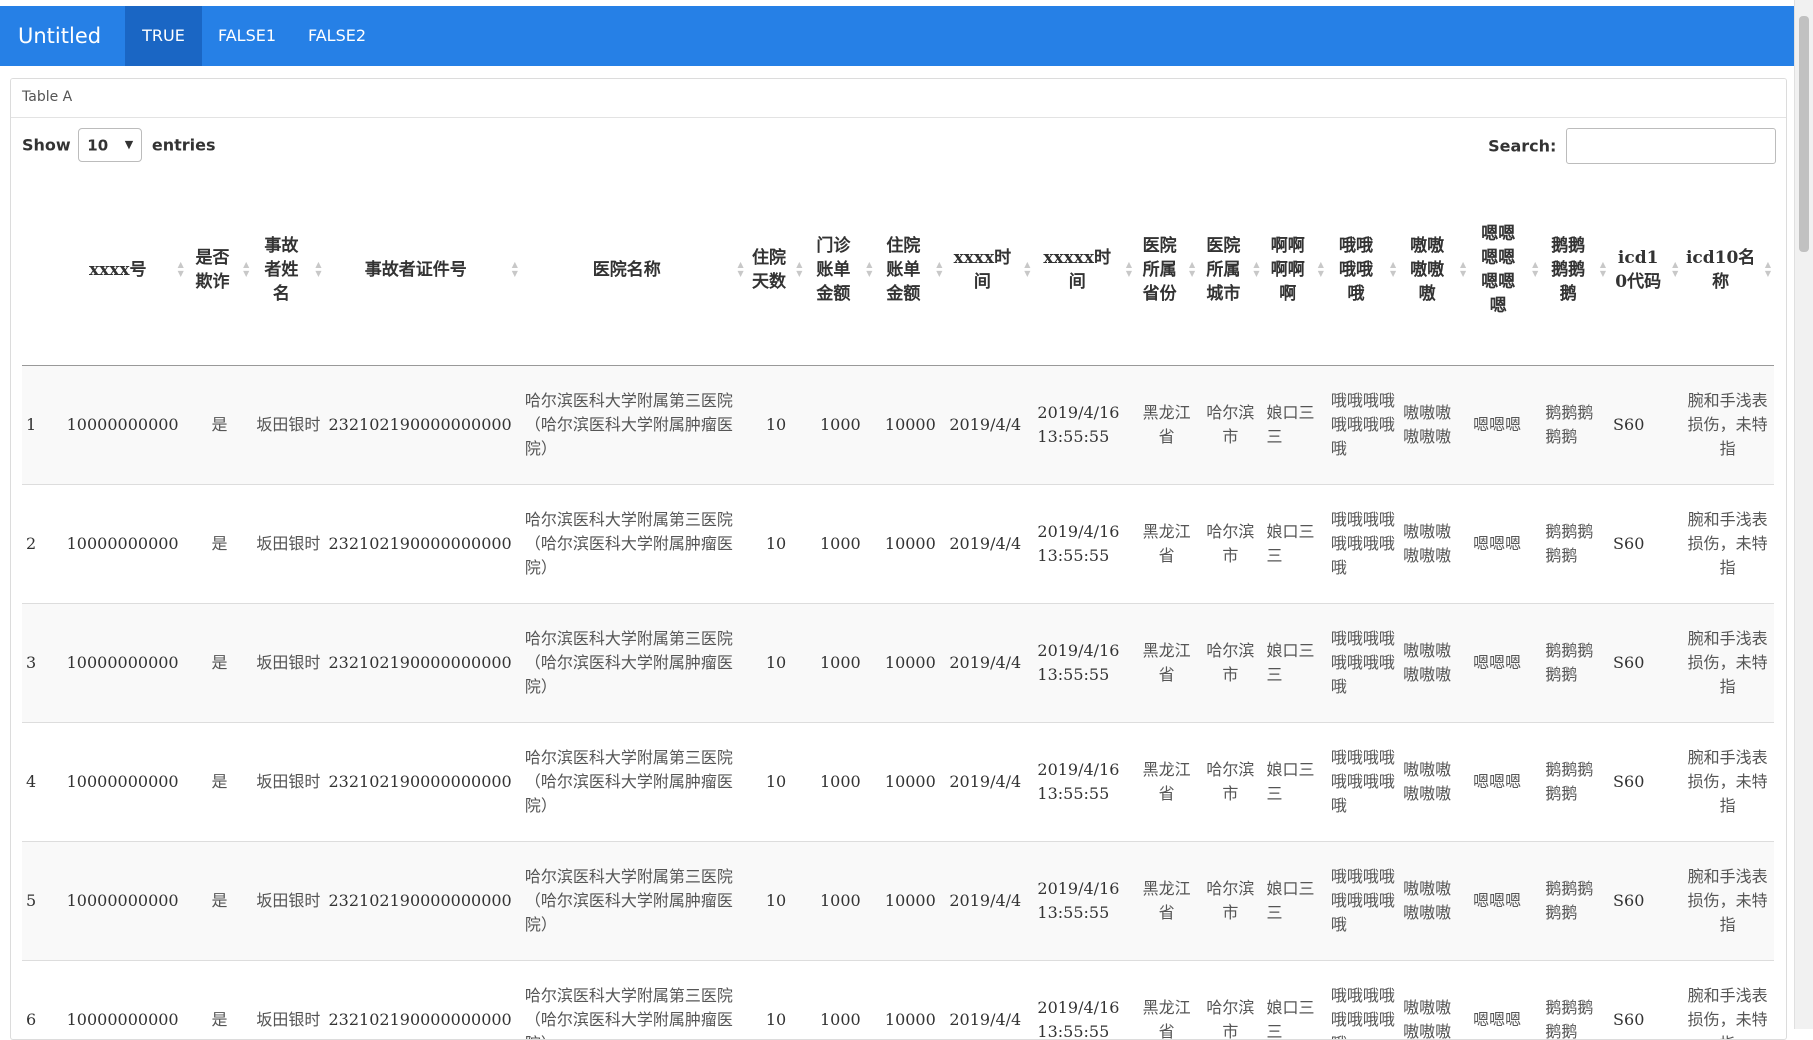 The height and width of the screenshot is (1040, 1813). I want to click on column-header: 医院所属省份▲▼, so click(1166, 270).